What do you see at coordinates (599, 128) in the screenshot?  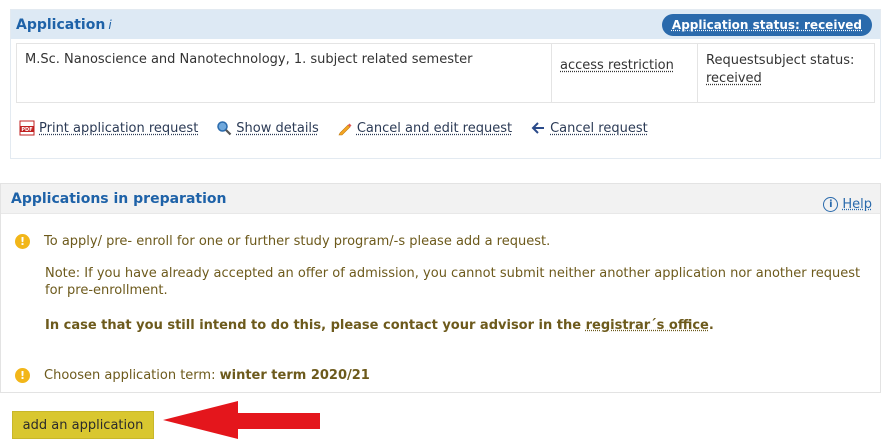 I see `cancel-request-label: Cancel request` at bounding box center [599, 128].